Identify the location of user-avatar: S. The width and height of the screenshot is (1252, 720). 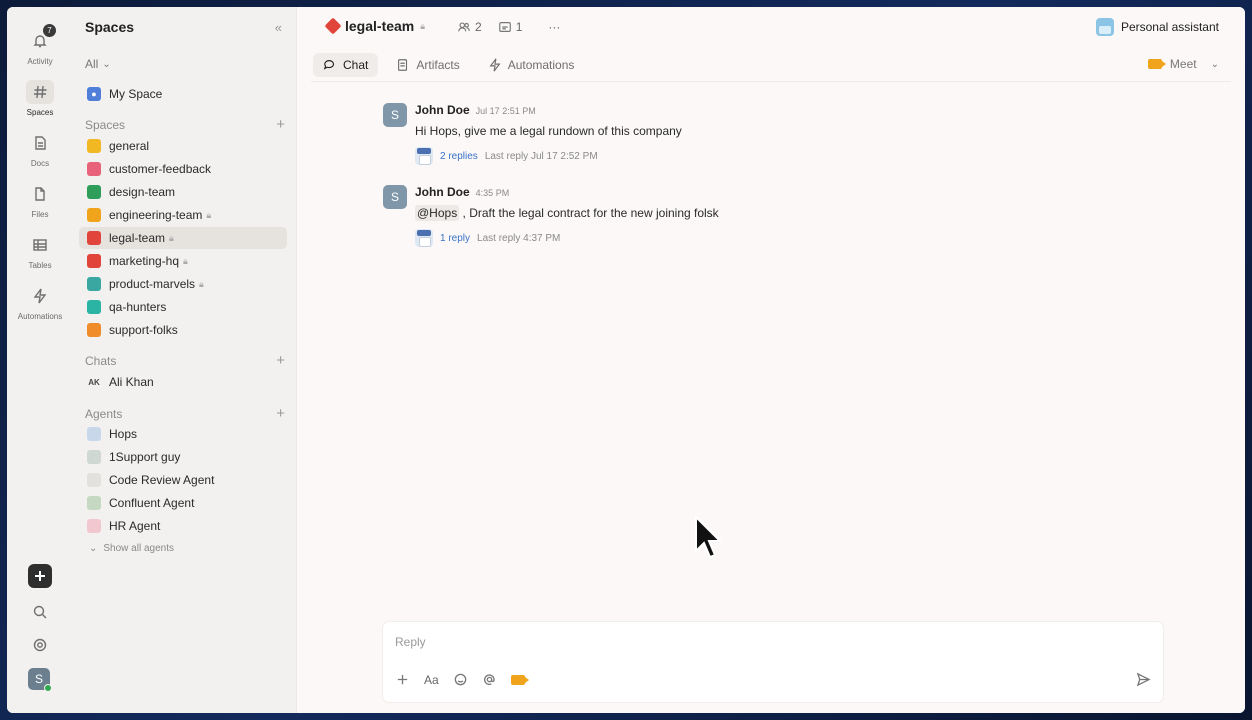
(40, 680).